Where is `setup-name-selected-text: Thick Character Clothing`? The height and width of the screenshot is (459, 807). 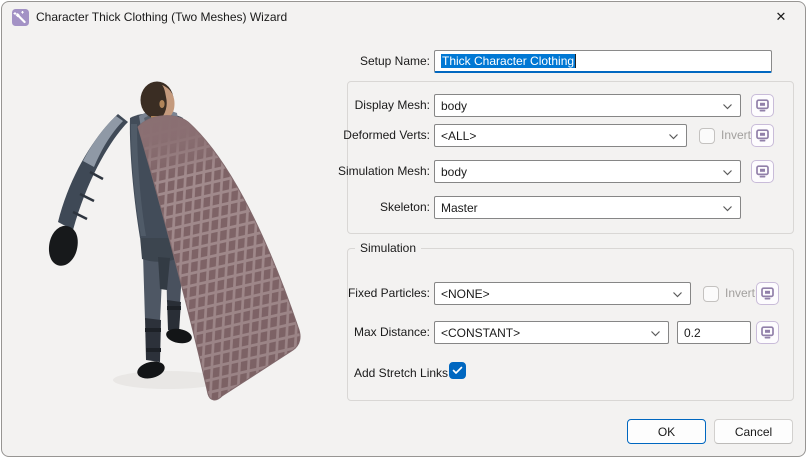 setup-name-selected-text: Thick Character Clothing is located at coordinates (508, 61).